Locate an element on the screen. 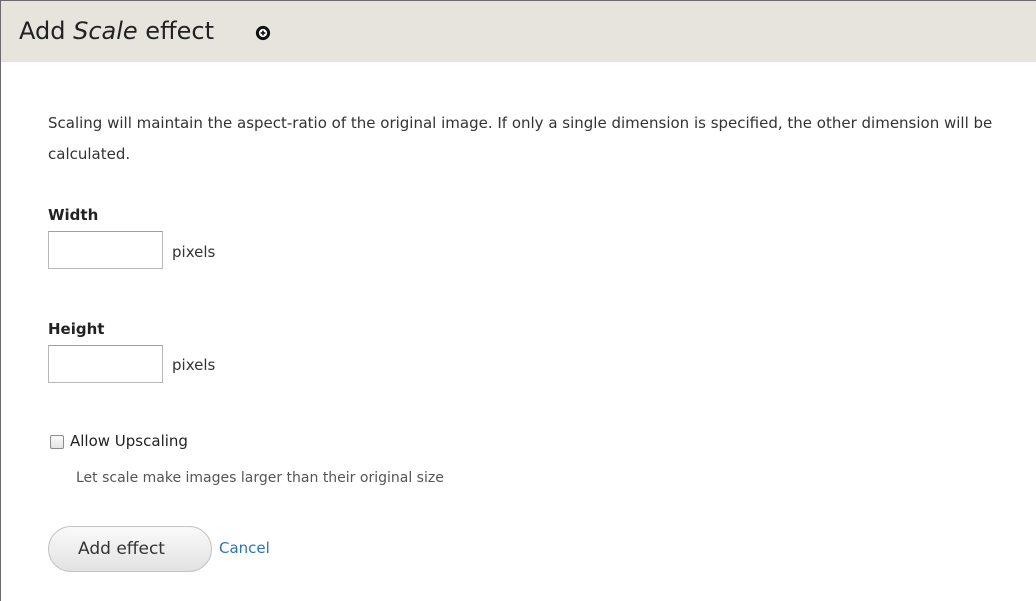 This screenshot has height=601, width=1036. allow-upscaling-checkbox is located at coordinates (57, 442).